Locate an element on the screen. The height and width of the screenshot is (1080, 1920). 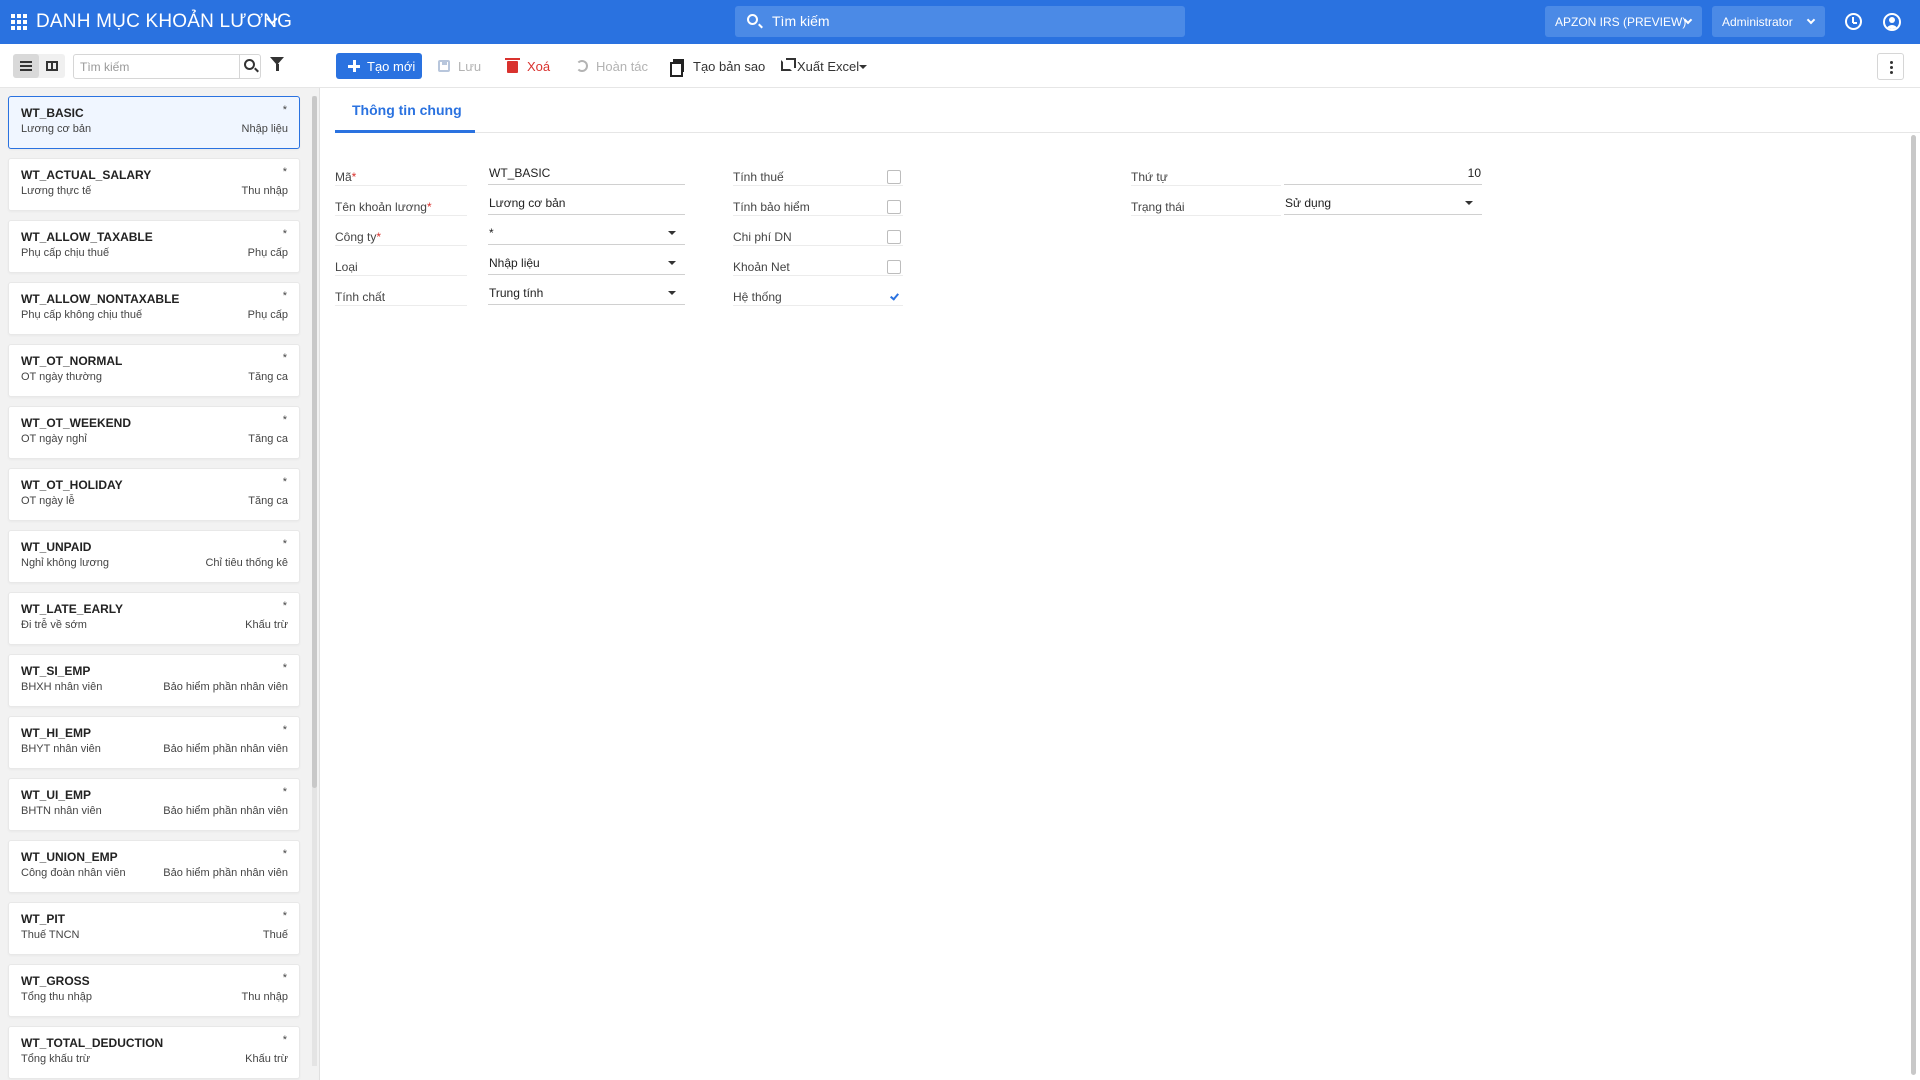
main-scrollbar is located at coordinates (1913, 605).